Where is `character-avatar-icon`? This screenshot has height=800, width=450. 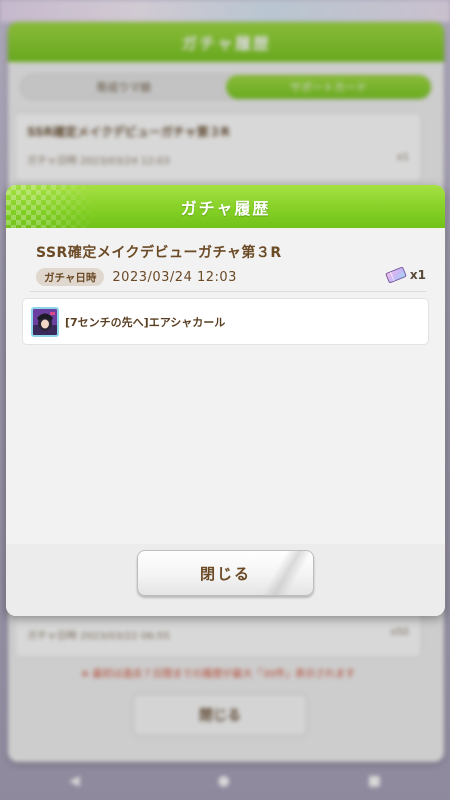
character-avatar-icon is located at coordinates (45, 321).